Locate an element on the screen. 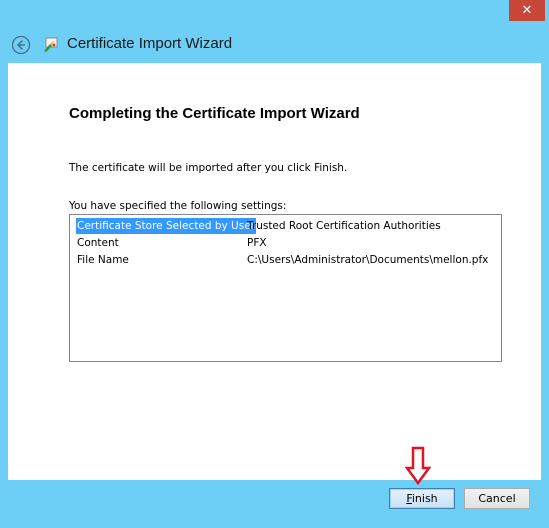 The image size is (549, 528). finish-button: Finish is located at coordinates (422, 498).